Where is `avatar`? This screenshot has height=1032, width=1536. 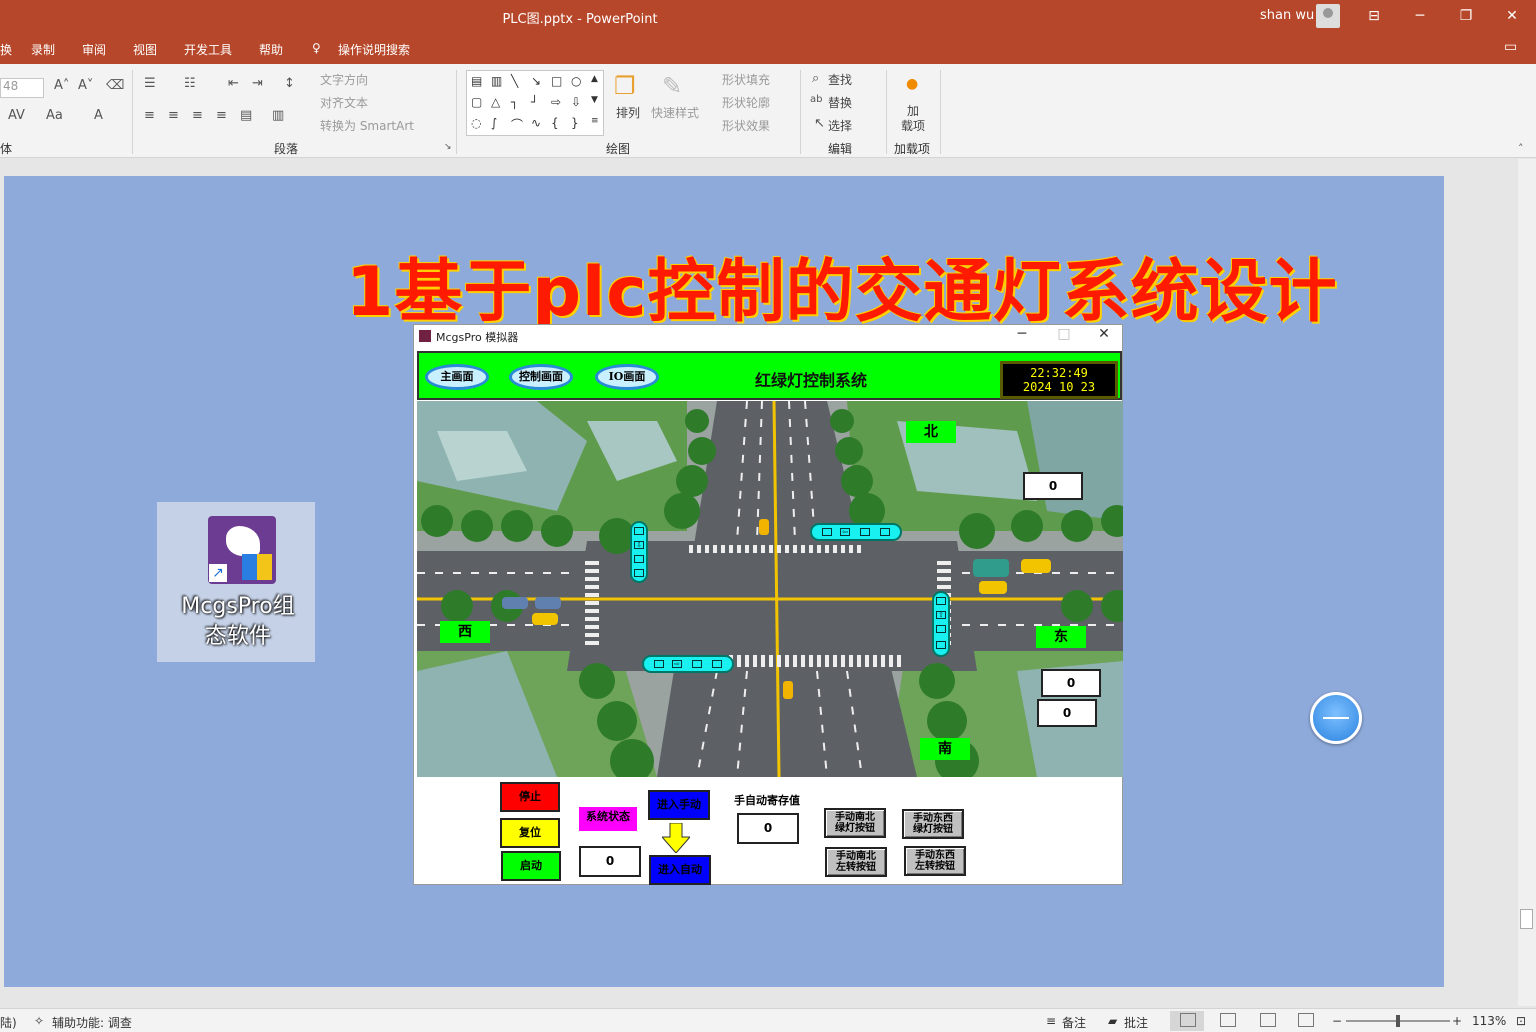
avatar is located at coordinates (1328, 16).